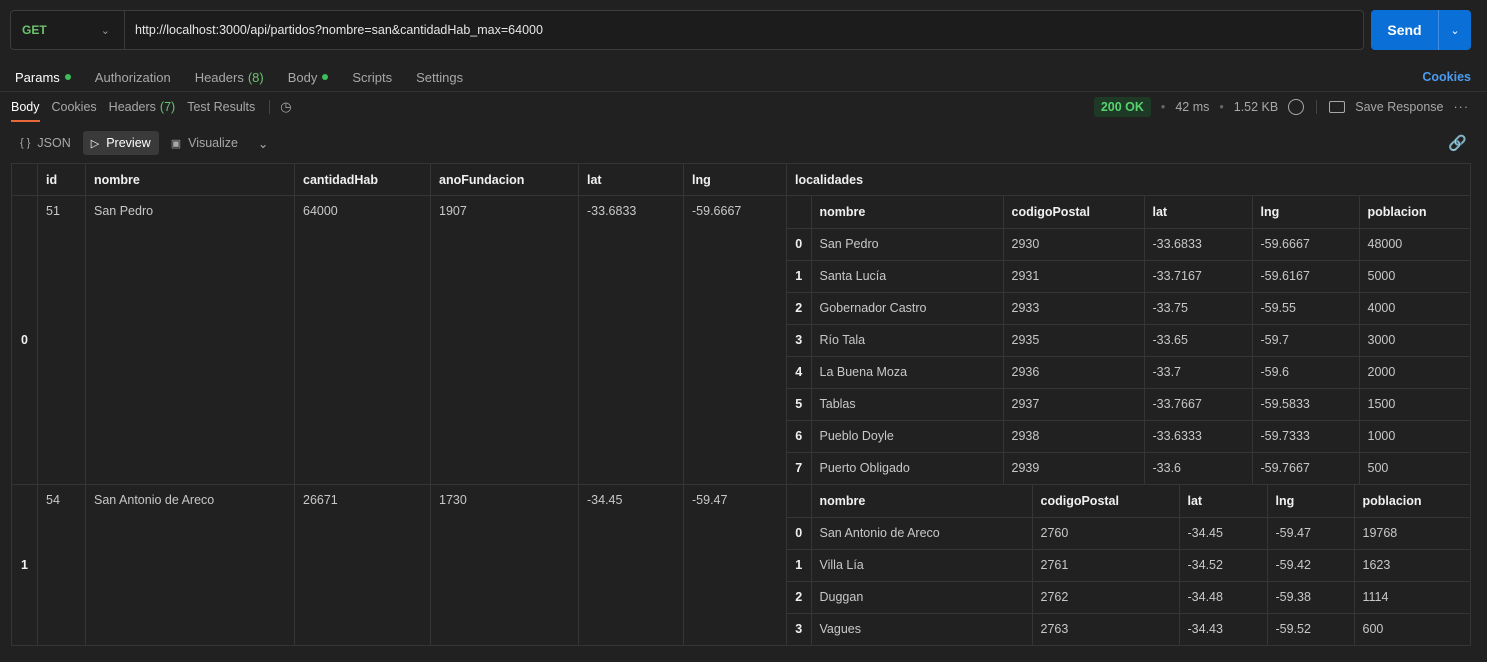 This screenshot has height=662, width=1487. Describe the element at coordinates (799, 628) in the screenshot. I see `inner-row-index: 3` at that location.